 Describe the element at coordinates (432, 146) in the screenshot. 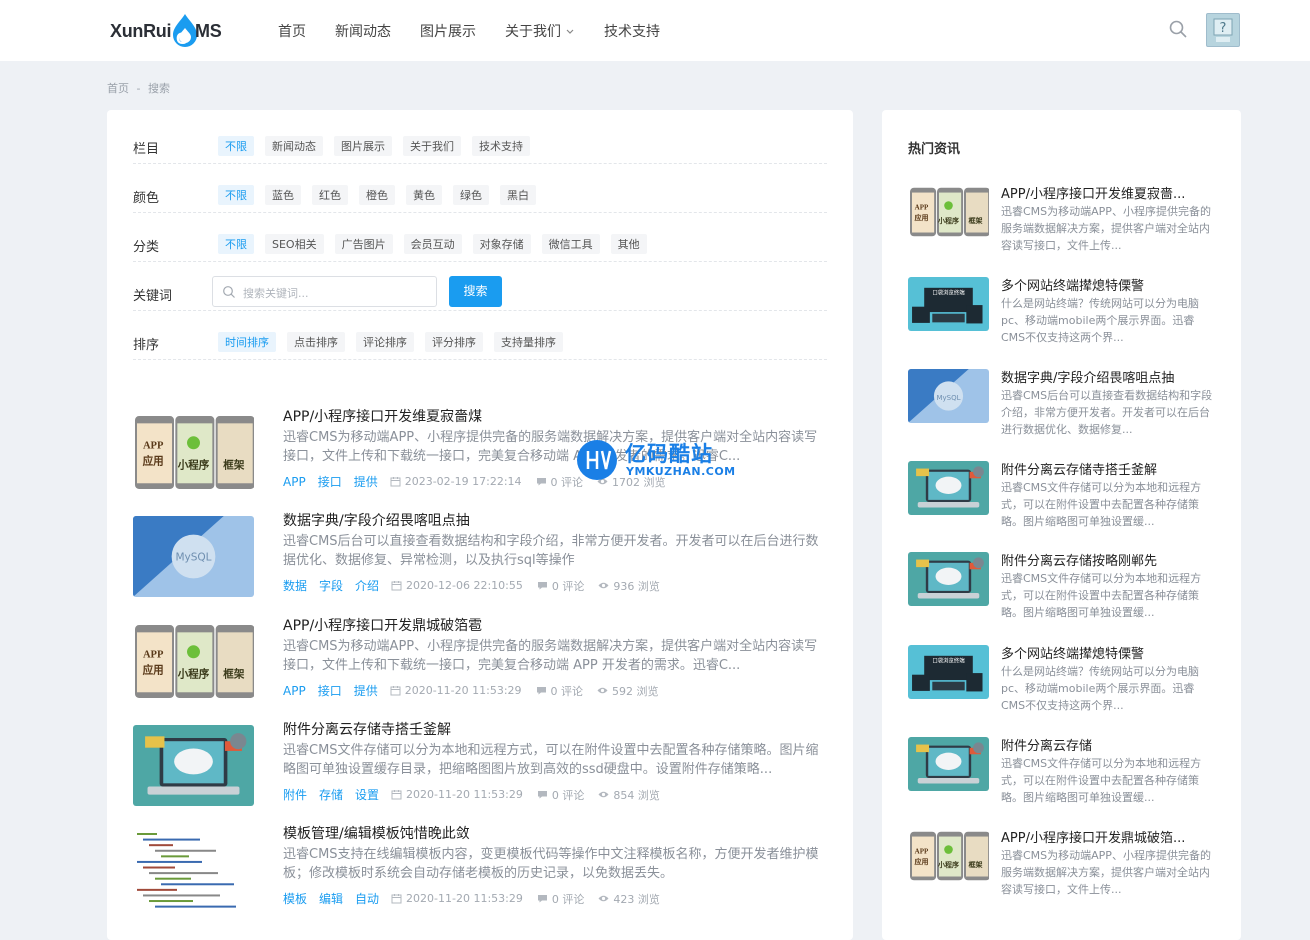

I see `filter-chip: 关于我们` at that location.